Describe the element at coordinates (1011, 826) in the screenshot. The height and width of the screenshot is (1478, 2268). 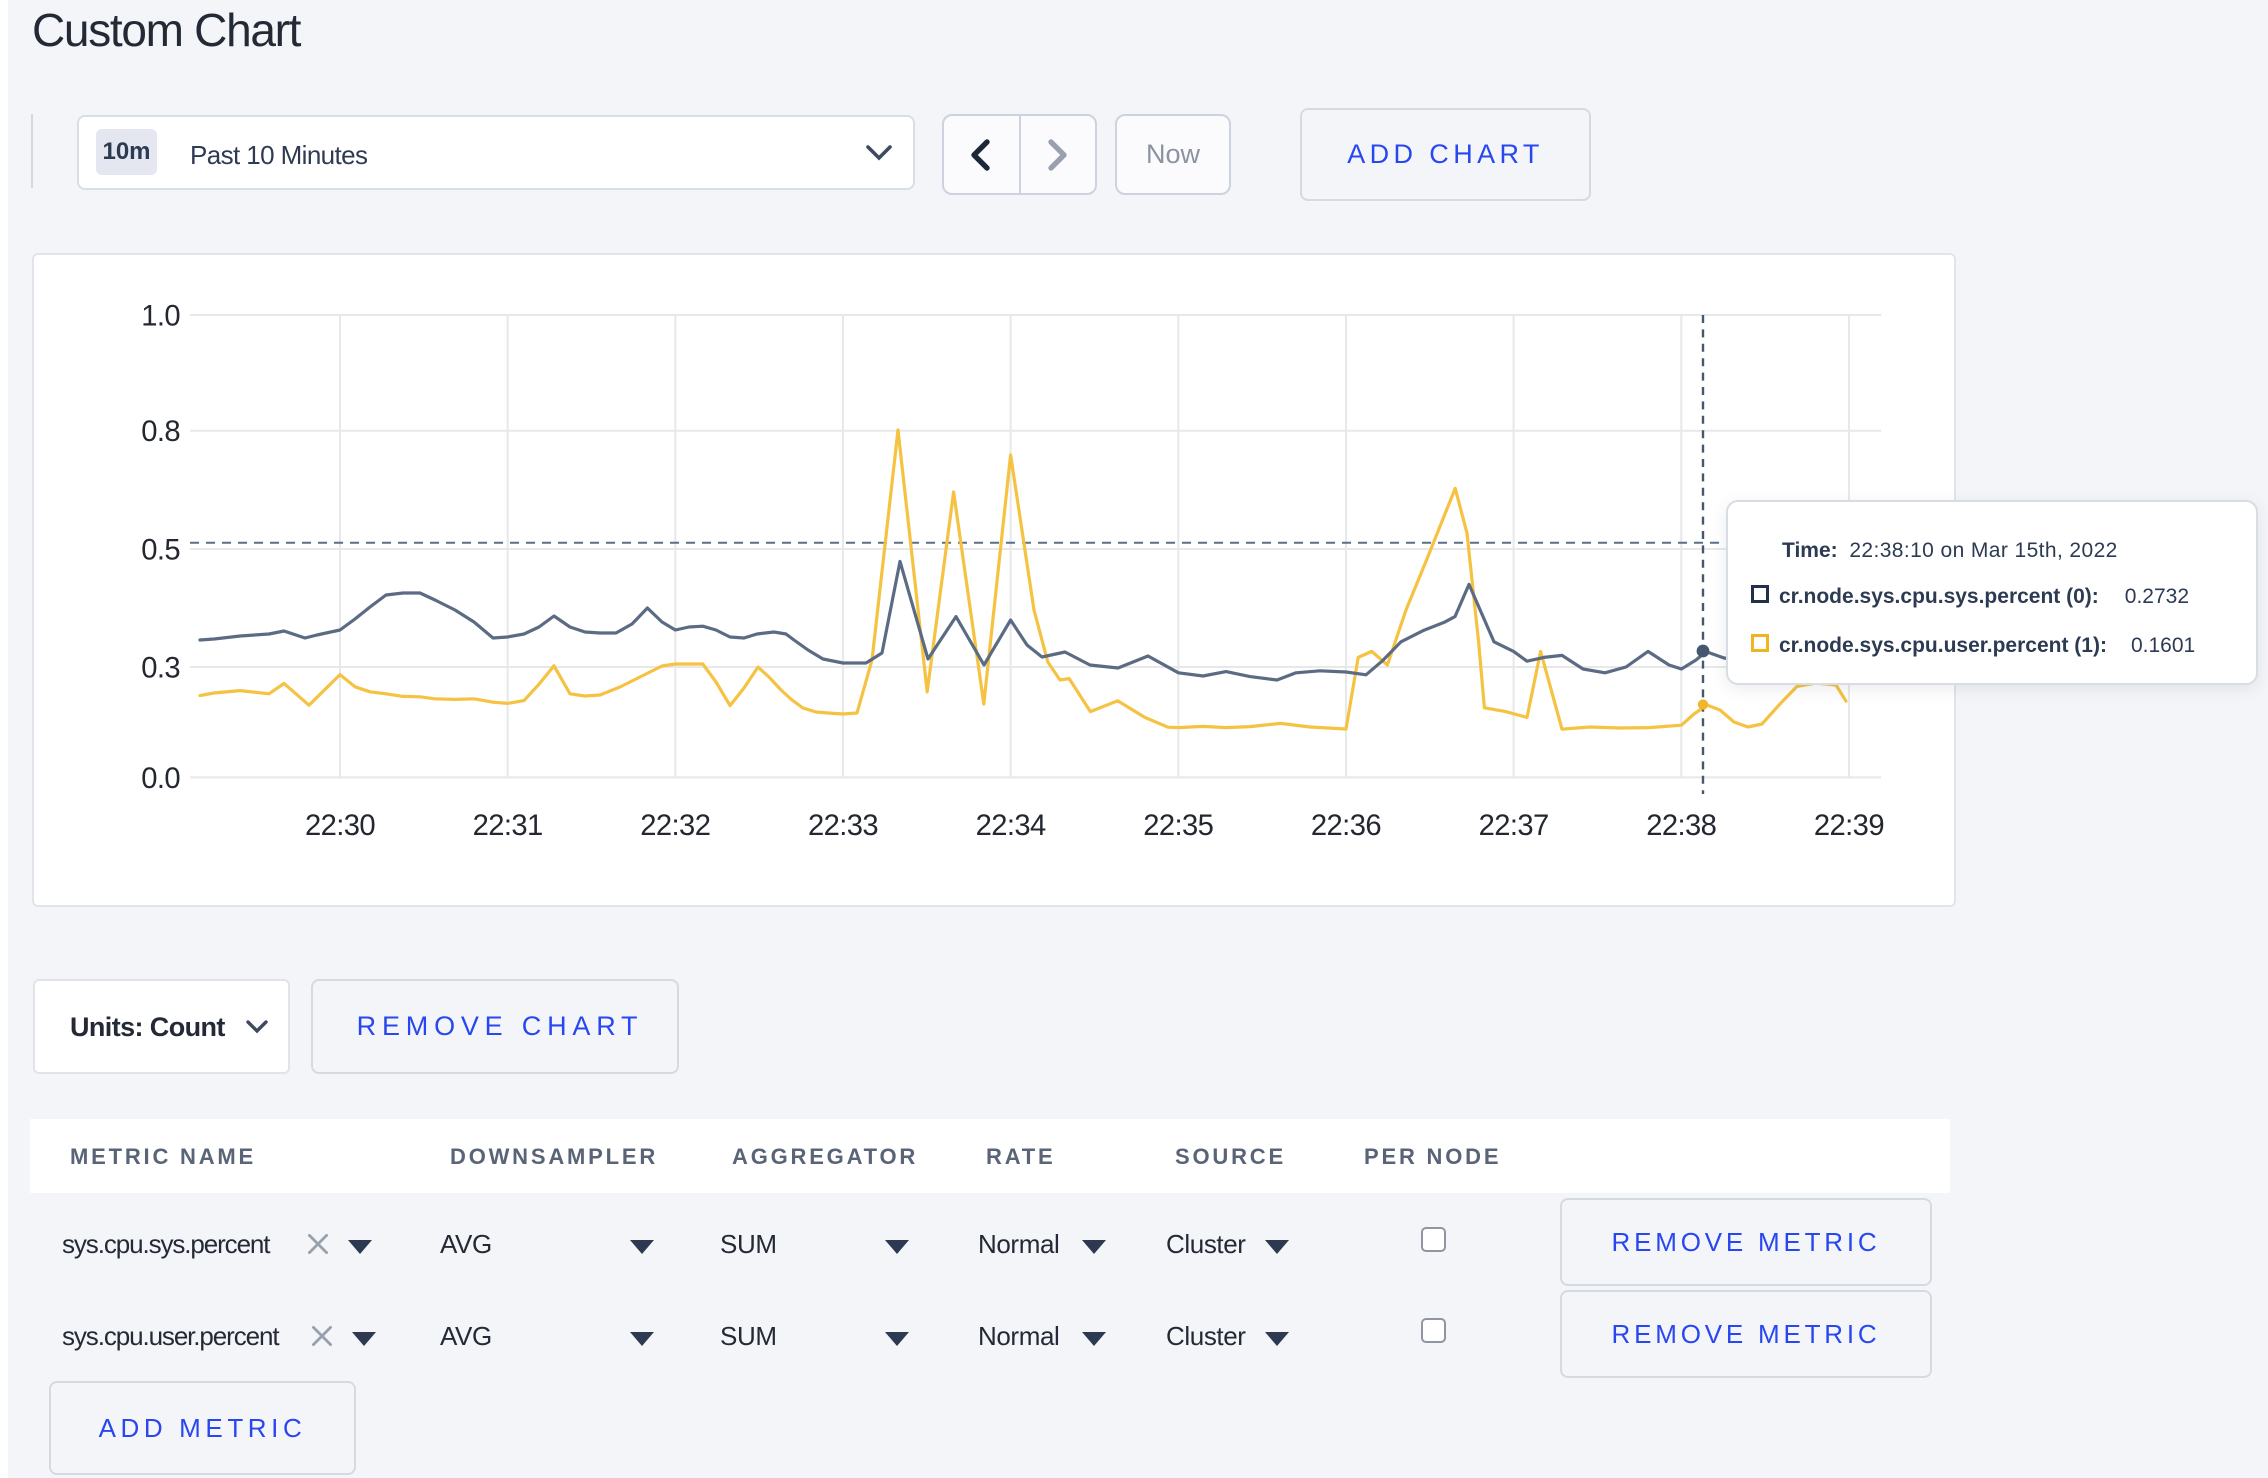
I see `svg-text: 22:34` at that location.